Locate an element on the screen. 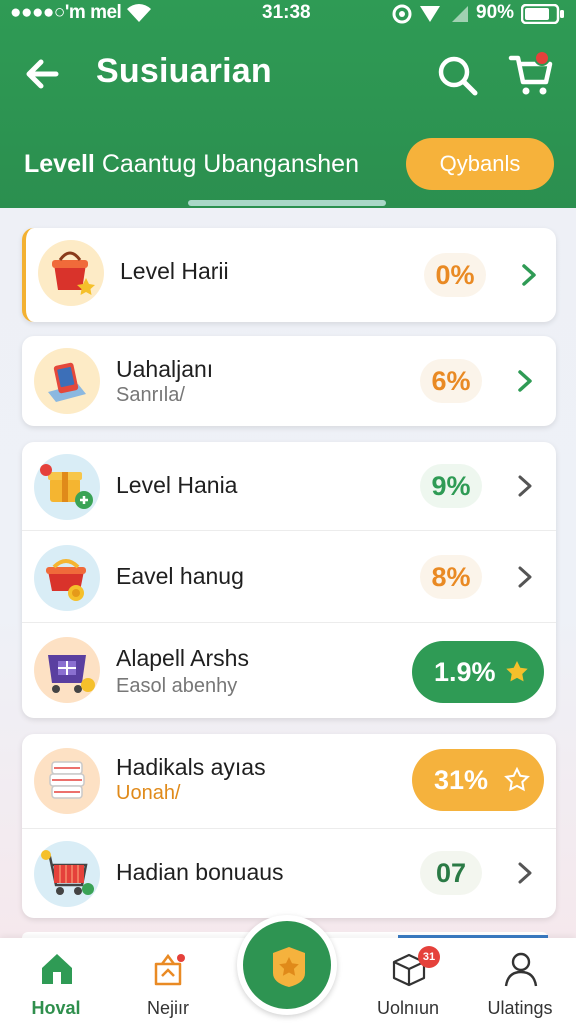 The image size is (576, 1024). shield-star-icon is located at coordinates (289, 967).